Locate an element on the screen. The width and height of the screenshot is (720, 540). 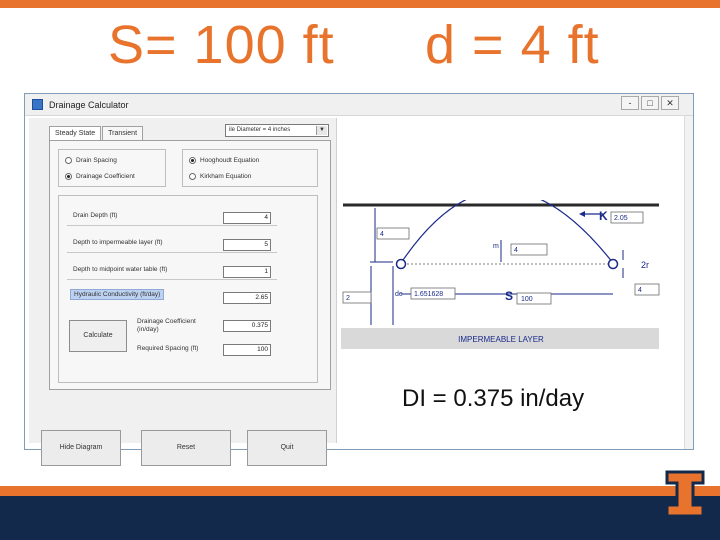
right-drain-icon is located at coordinates (613, 264).